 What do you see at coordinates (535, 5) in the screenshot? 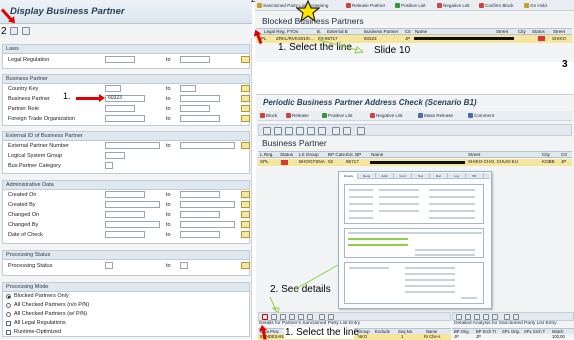
I see `on-hold-button: On Hold` at bounding box center [535, 5].